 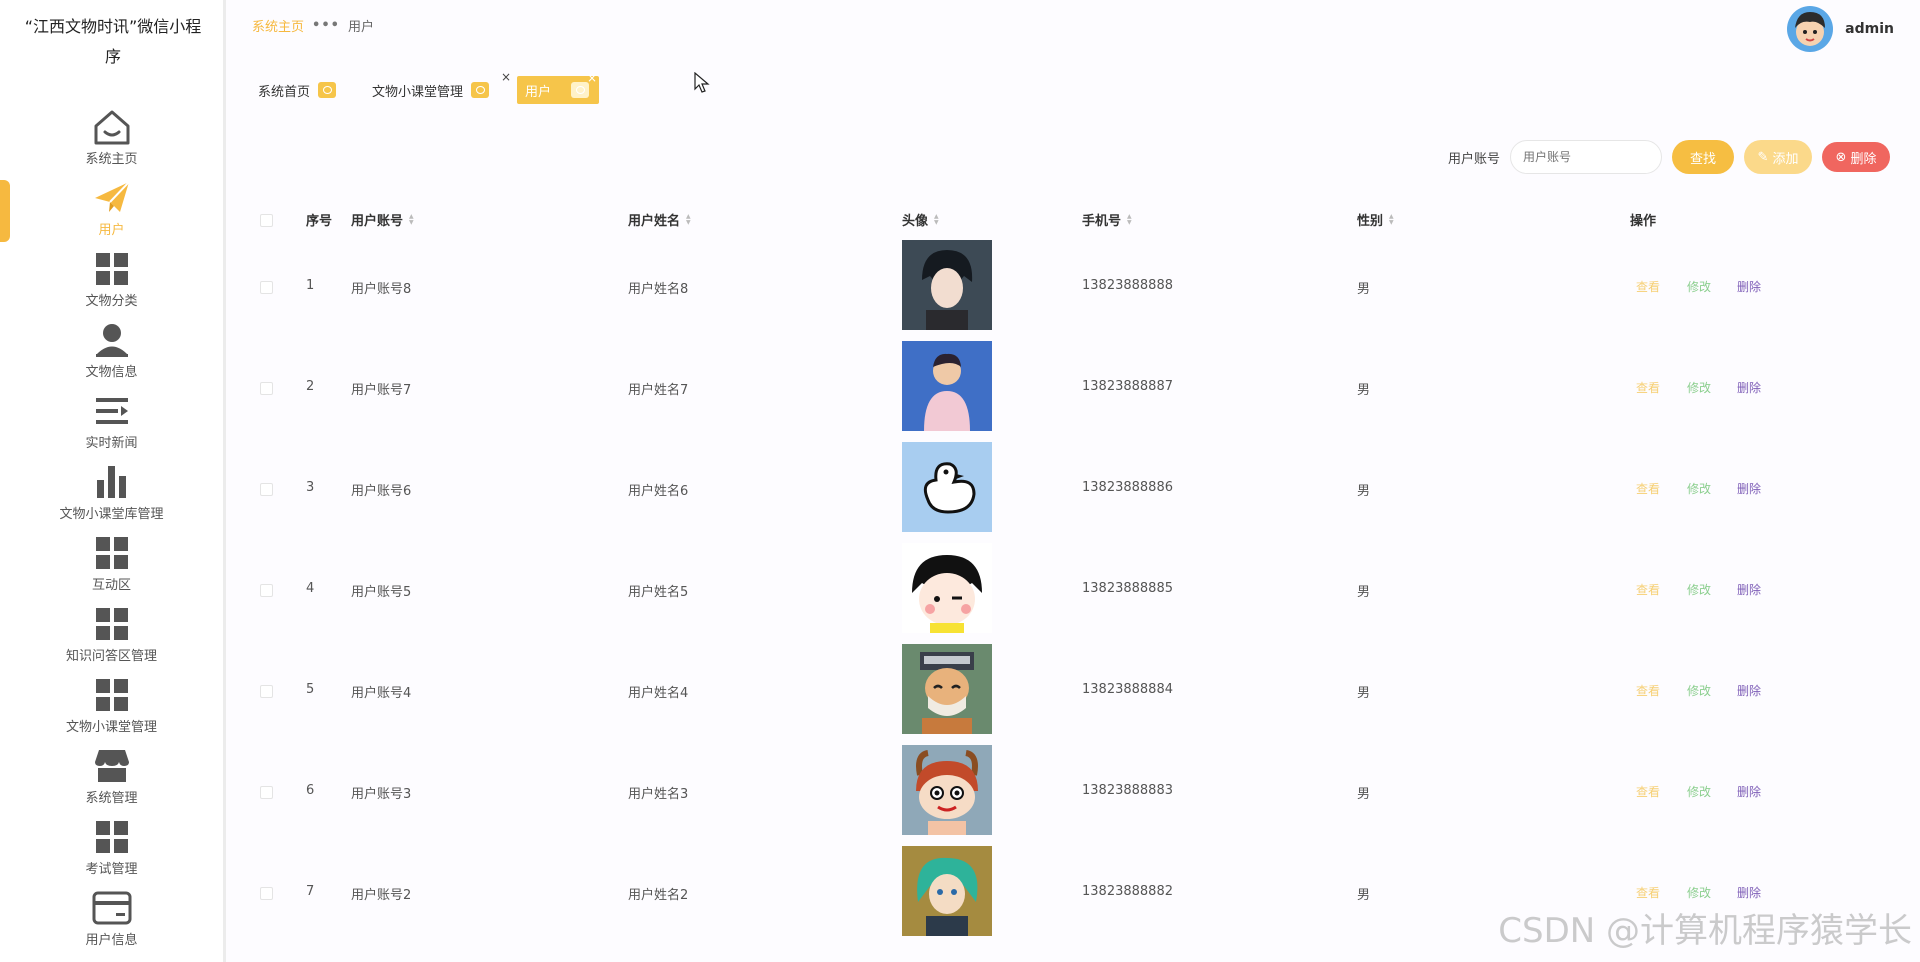 I want to click on breadcrumb-current: 用户, so click(x=360, y=27).